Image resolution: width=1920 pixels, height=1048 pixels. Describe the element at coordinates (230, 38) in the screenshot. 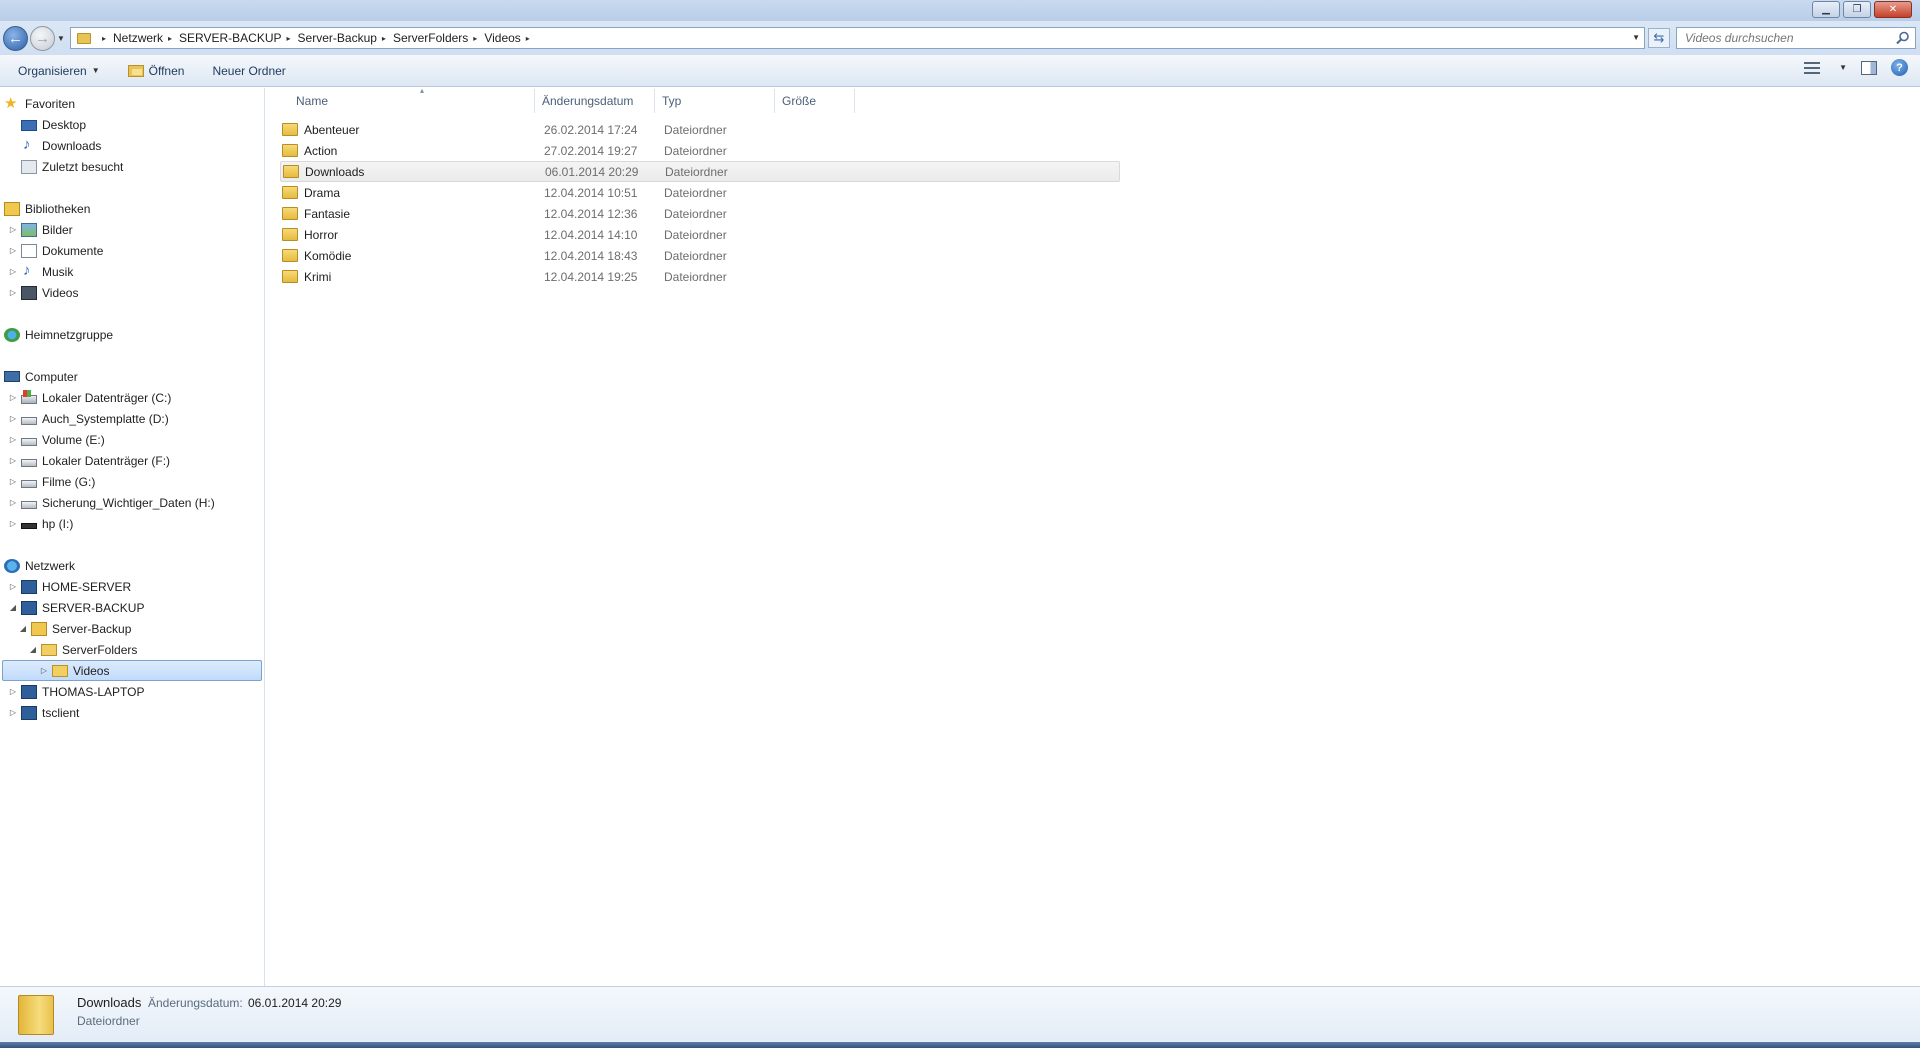

I see `breadcrumb-item: SERVER-BACKUP` at that location.